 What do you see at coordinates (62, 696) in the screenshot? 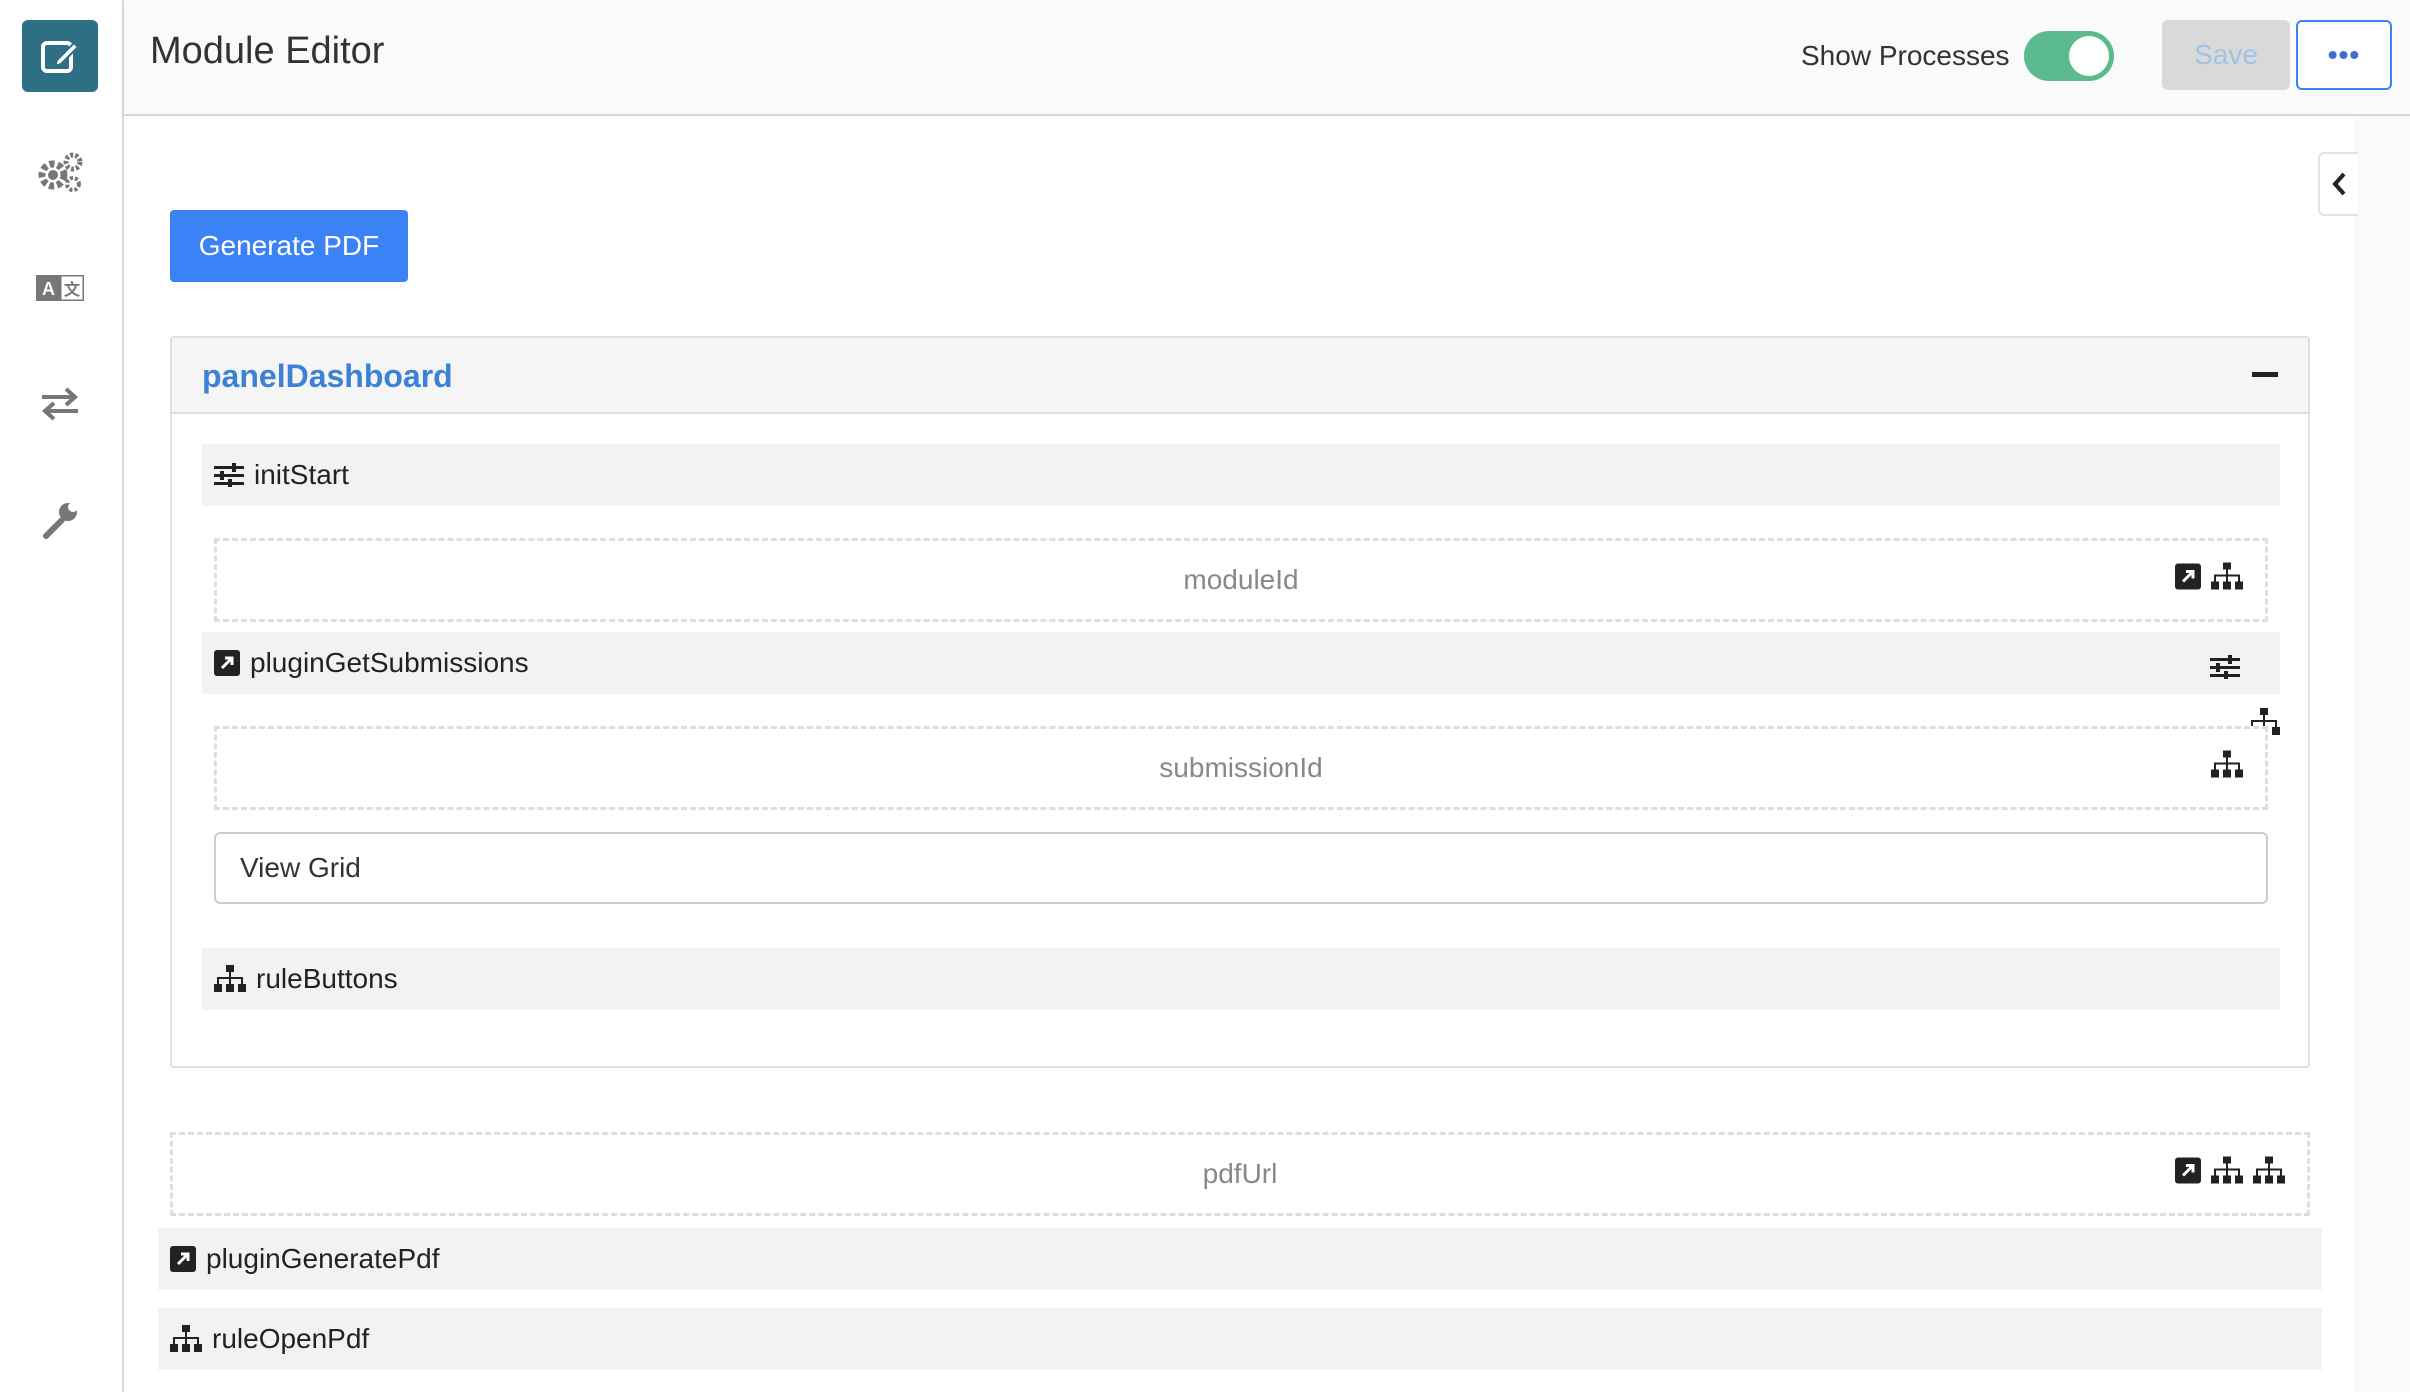
I see `left-rail: A 文` at bounding box center [62, 696].